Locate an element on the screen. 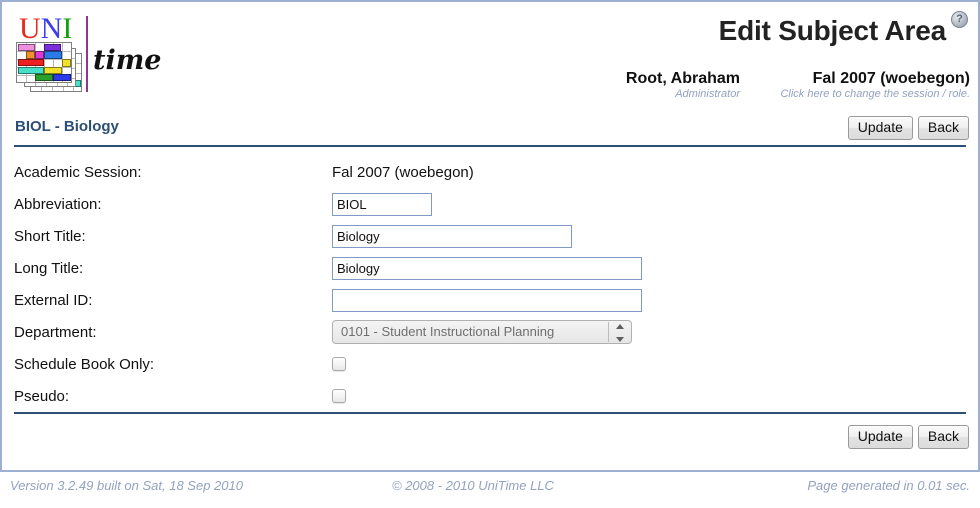  section-header: BIOL - Biology Update Back is located at coordinates (490, 132).